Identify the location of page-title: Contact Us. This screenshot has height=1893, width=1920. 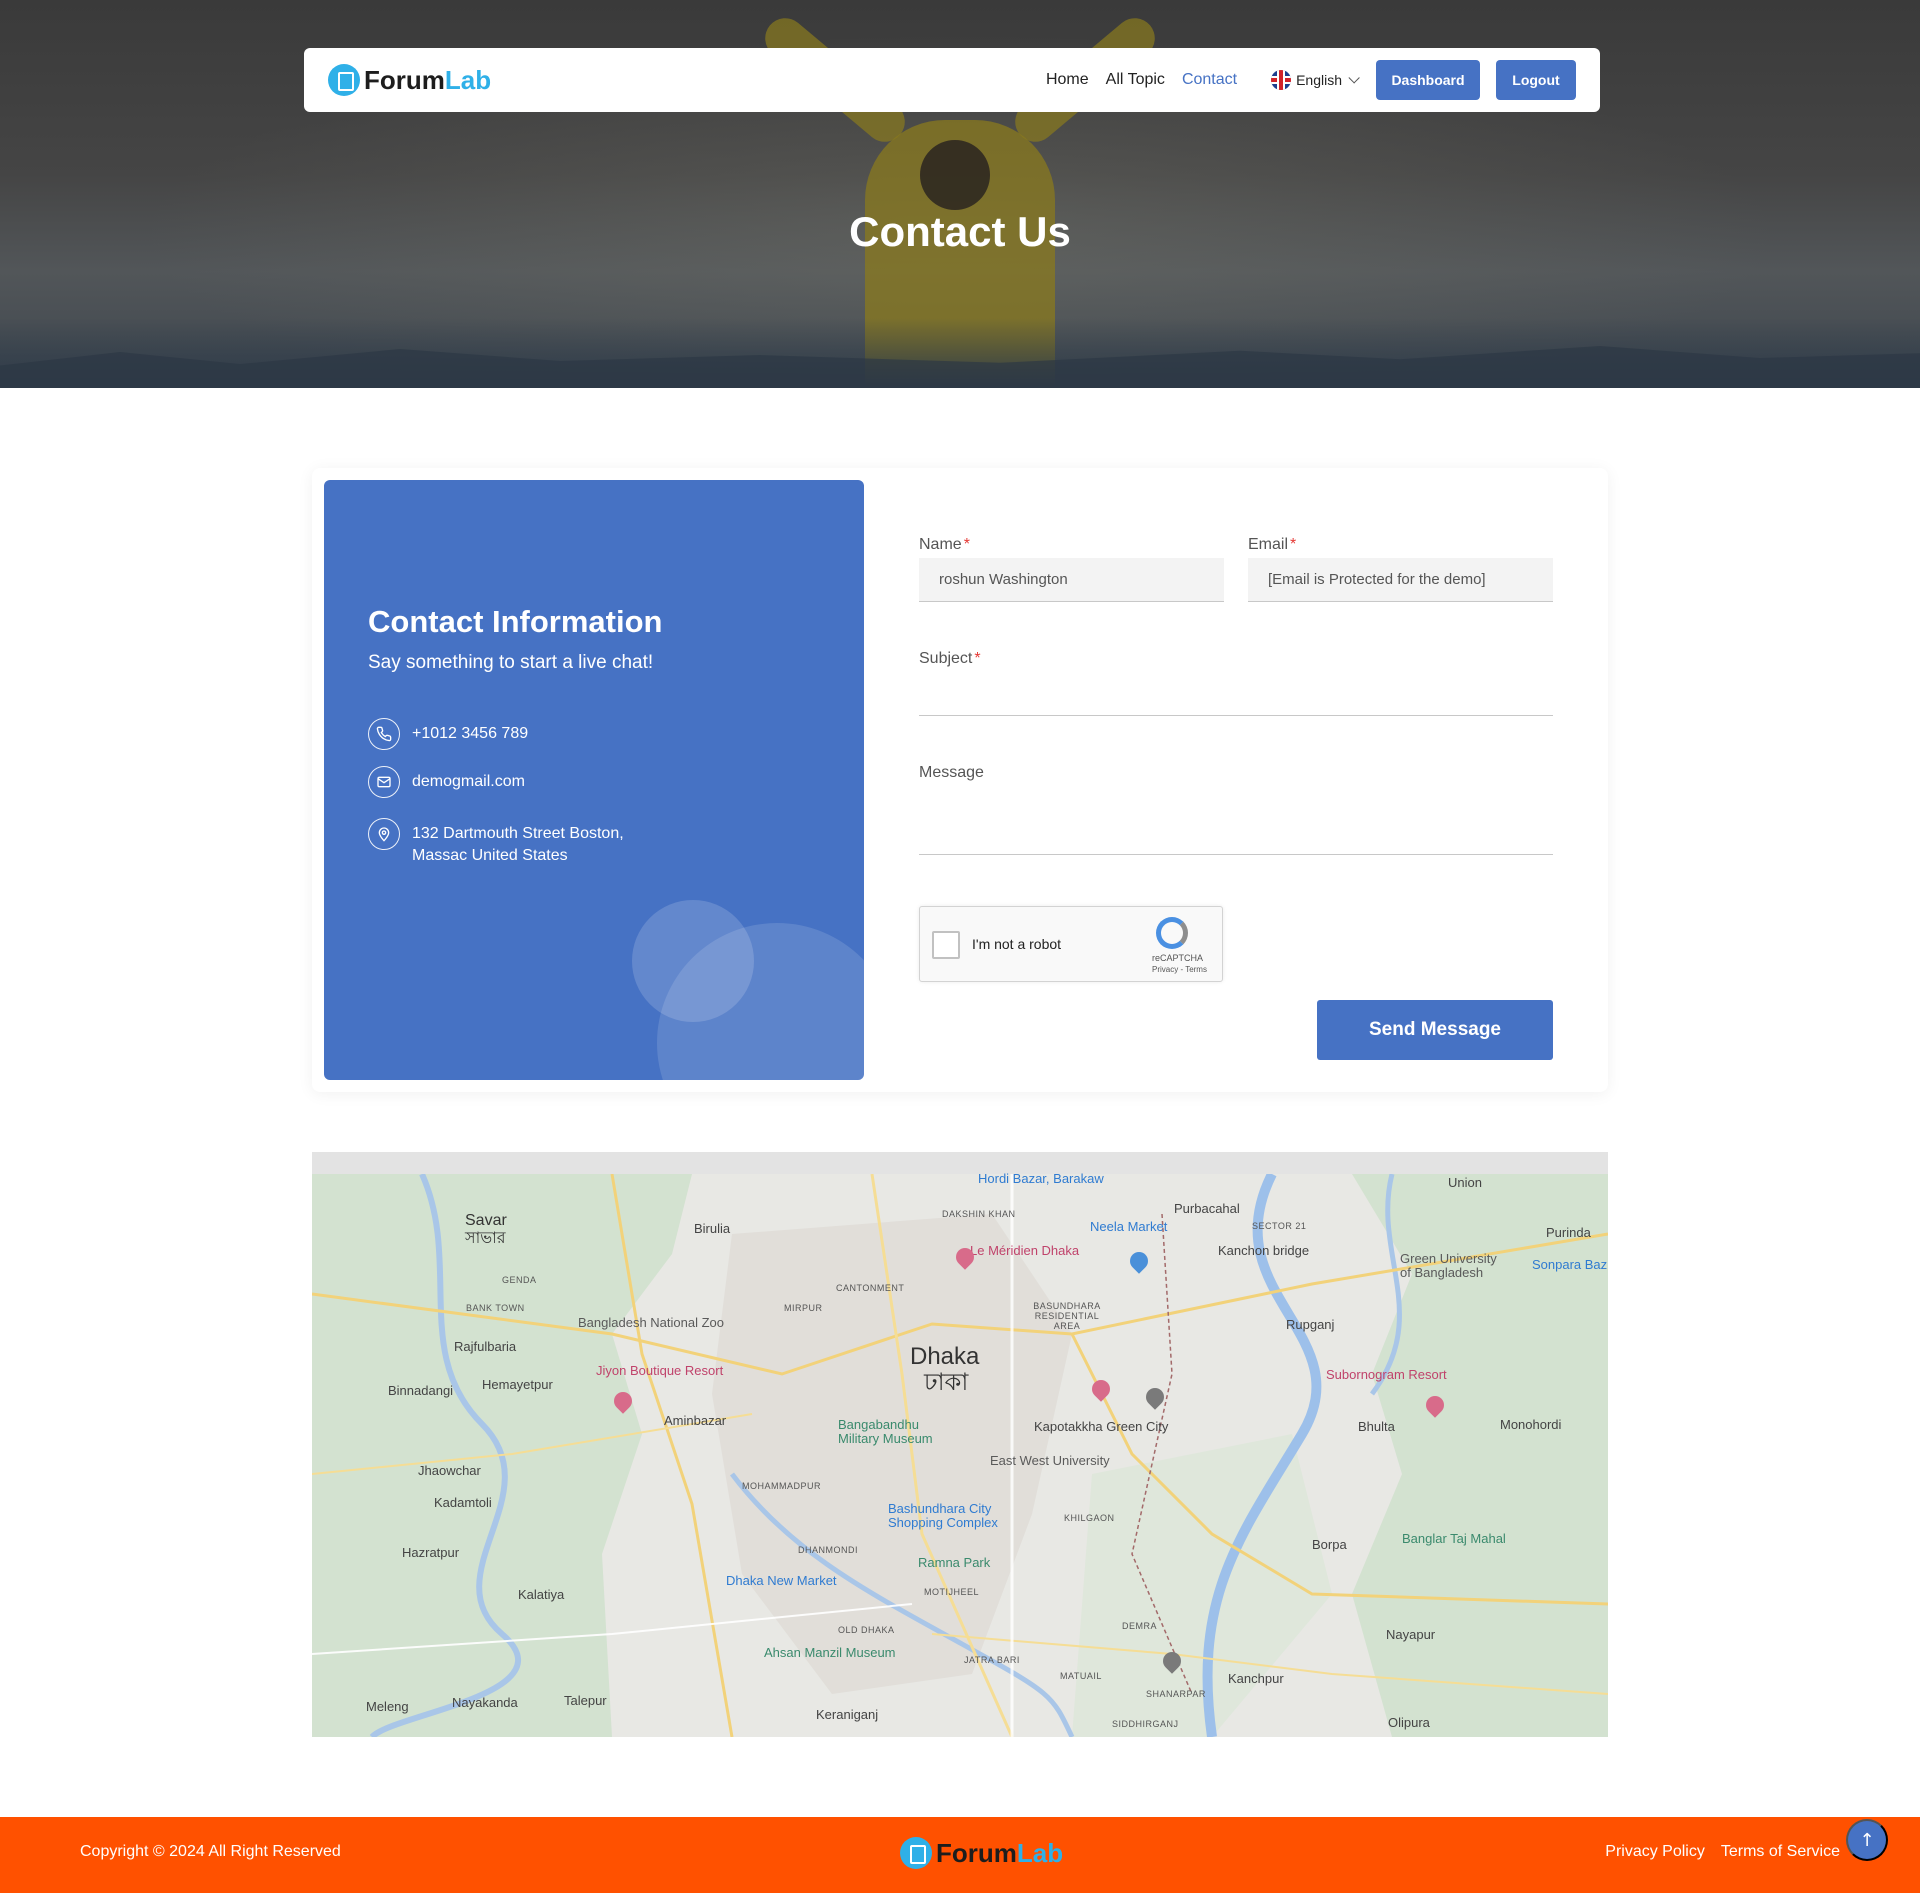
(960, 231).